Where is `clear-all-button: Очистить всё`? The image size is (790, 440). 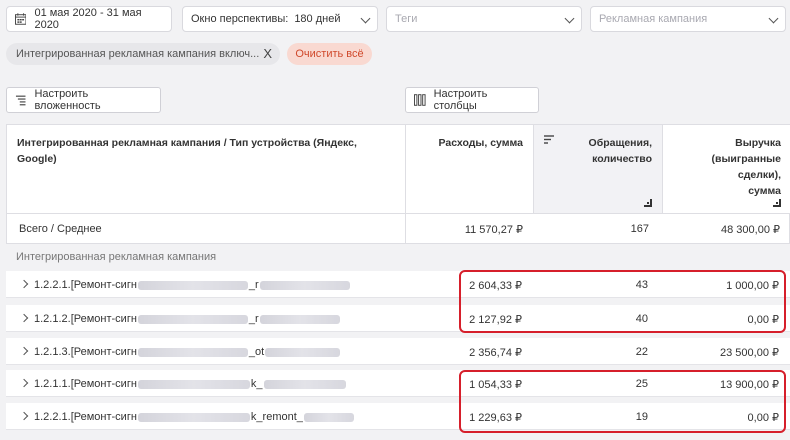
clear-all-button: Очистить всё is located at coordinates (329, 54).